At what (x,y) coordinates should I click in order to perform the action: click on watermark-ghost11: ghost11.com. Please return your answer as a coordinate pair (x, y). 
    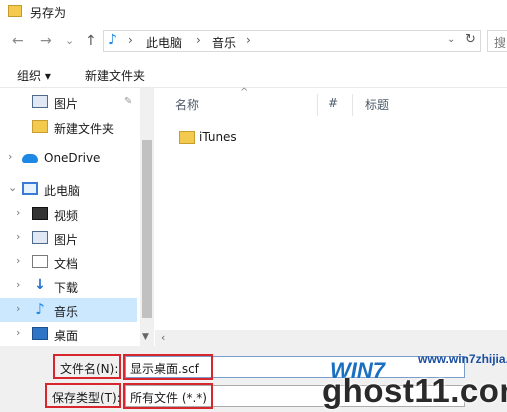
    Looking at the image, I should click on (414, 390).